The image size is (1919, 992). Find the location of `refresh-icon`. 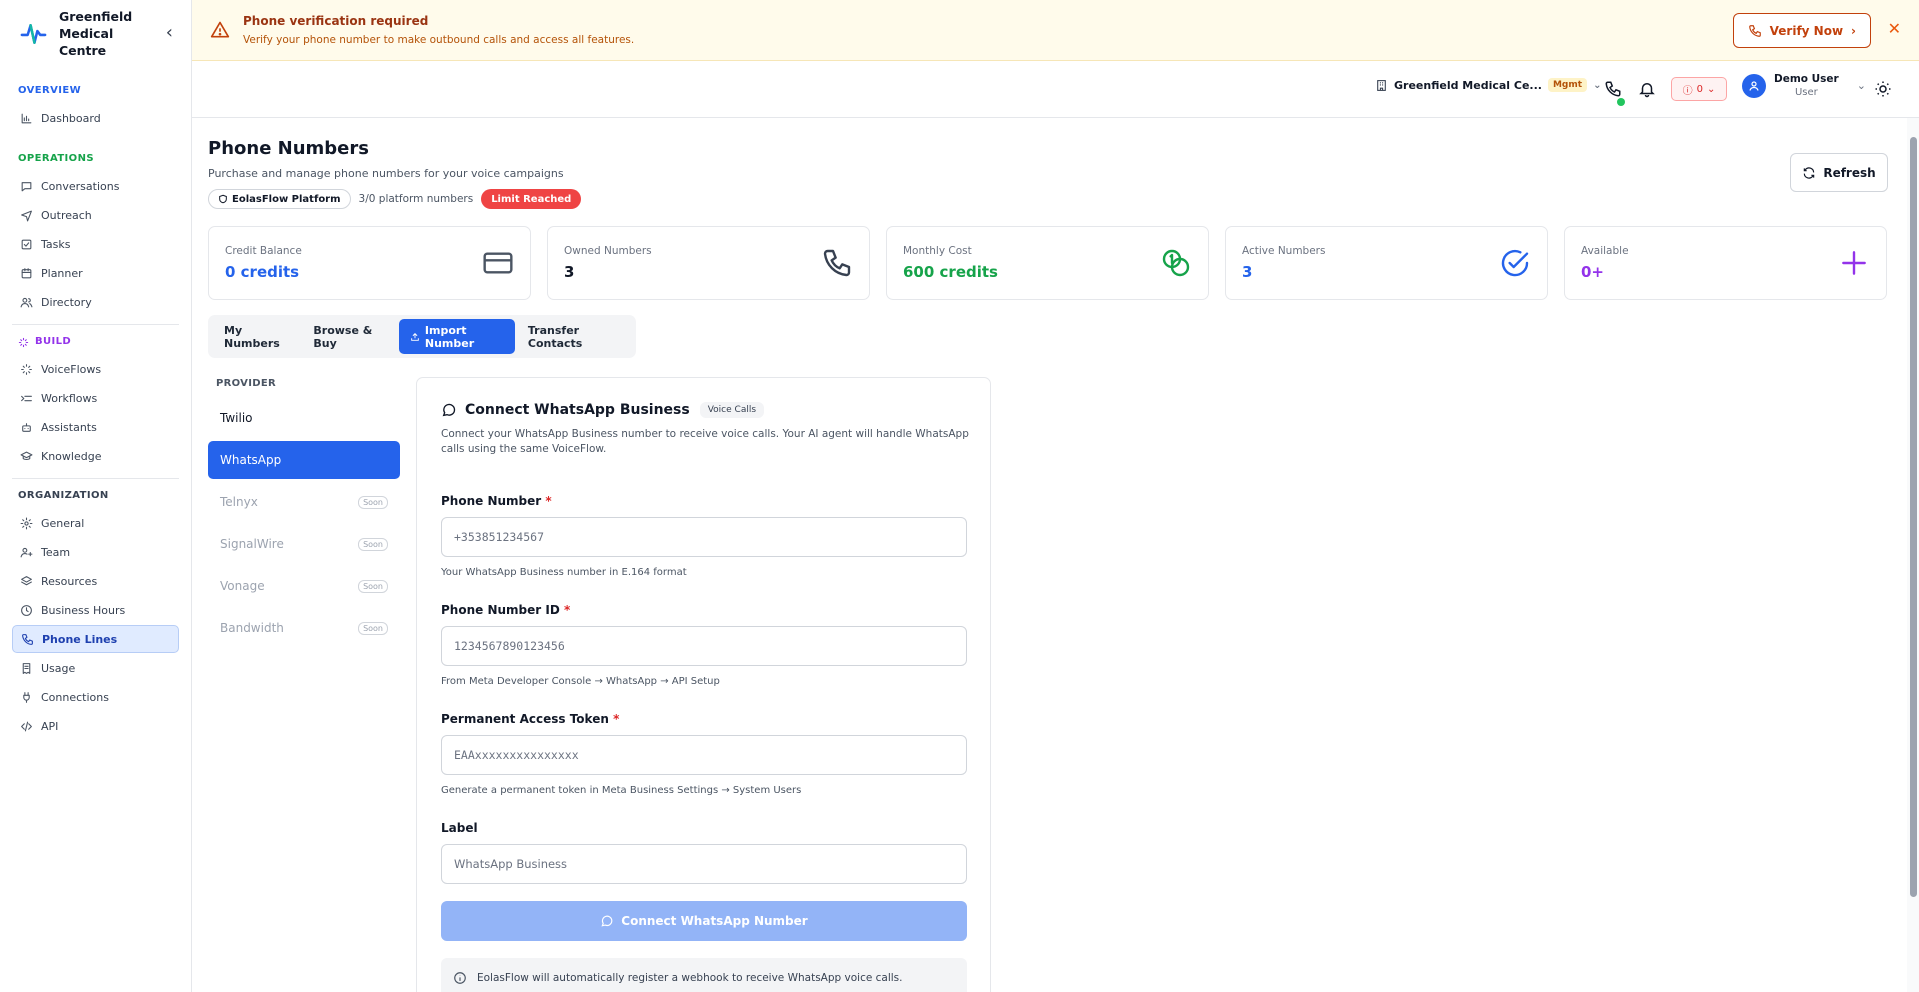

refresh-icon is located at coordinates (1809, 172).